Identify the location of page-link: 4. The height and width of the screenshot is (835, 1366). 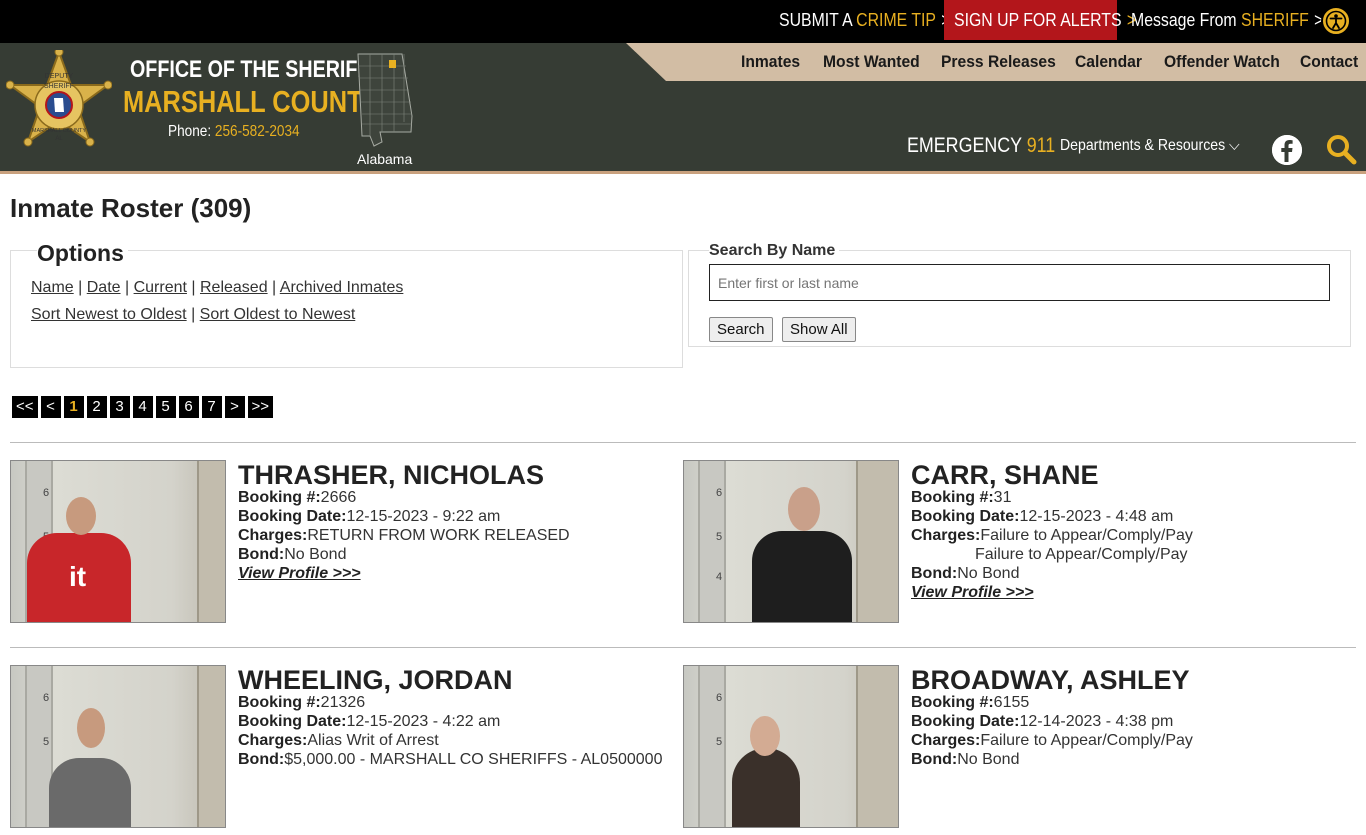
(142, 407).